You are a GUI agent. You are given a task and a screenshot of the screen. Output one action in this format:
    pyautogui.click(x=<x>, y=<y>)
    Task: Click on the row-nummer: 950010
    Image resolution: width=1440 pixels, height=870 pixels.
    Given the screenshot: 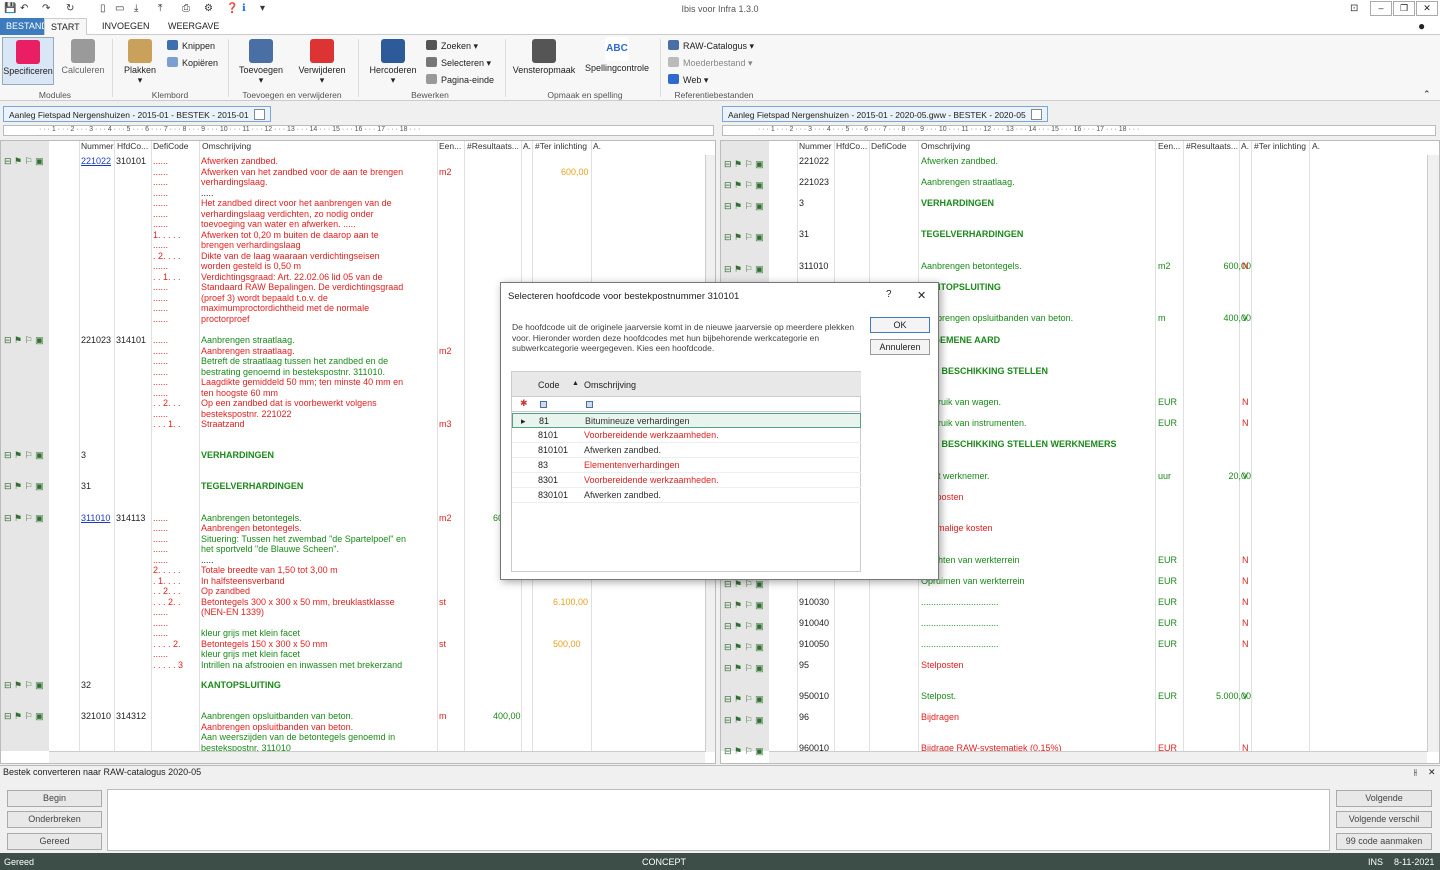 What is the action you would take?
    pyautogui.click(x=814, y=696)
    